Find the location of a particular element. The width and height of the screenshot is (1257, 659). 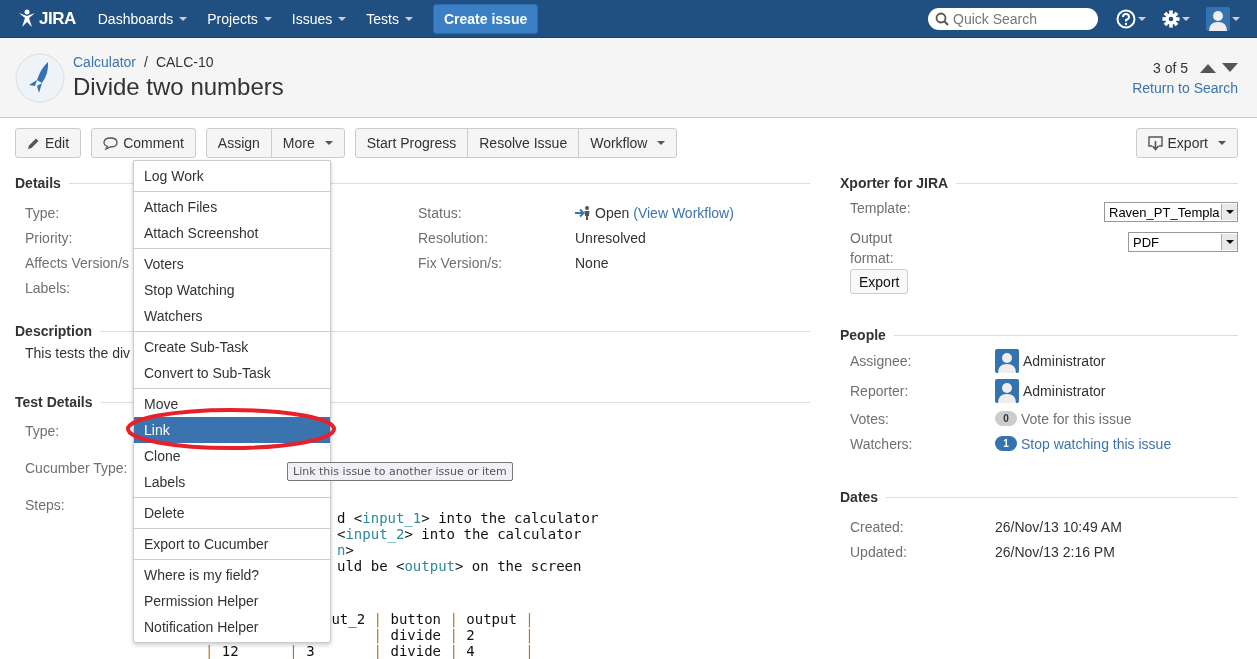

menu-item: Move is located at coordinates (232, 404).